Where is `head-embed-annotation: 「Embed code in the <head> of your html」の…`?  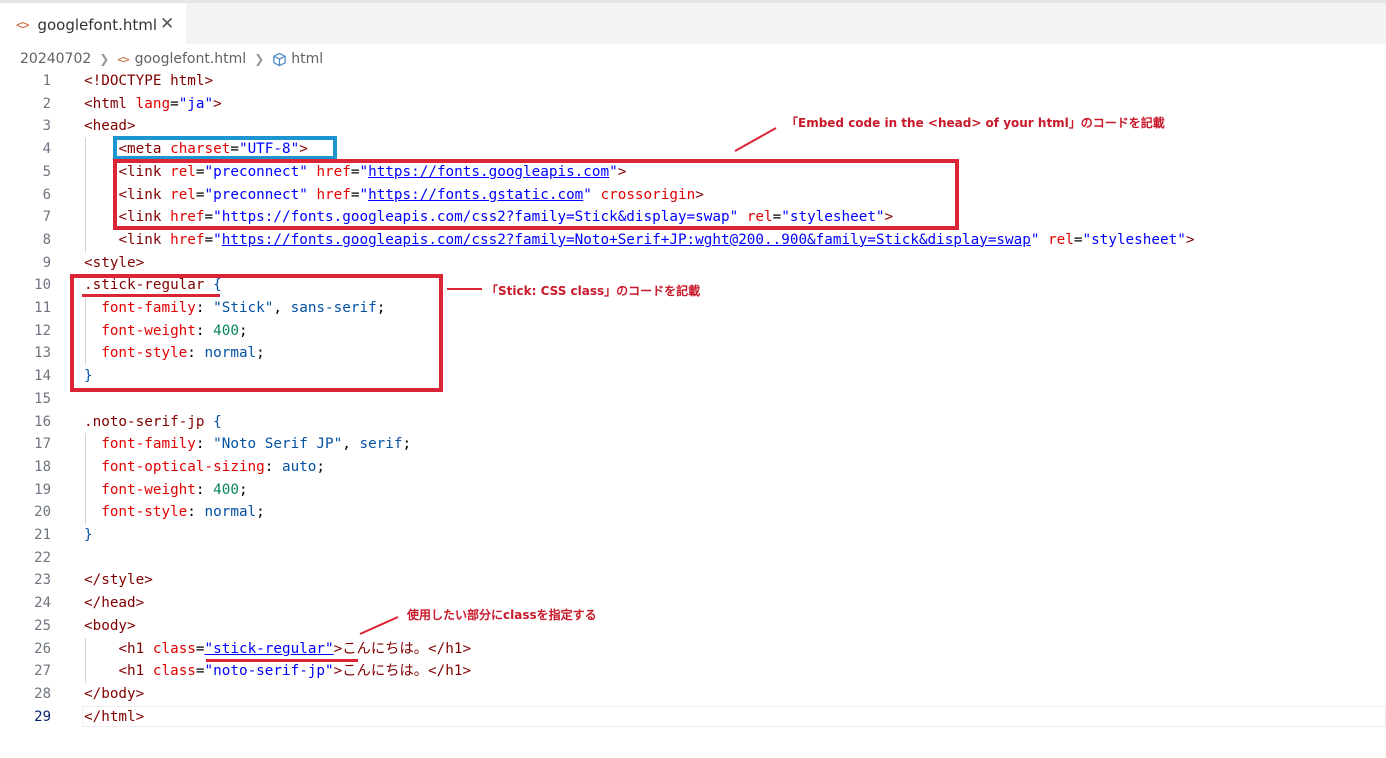
head-embed-annotation: 「Embed code in the <head> of your html」の… is located at coordinates (975, 123).